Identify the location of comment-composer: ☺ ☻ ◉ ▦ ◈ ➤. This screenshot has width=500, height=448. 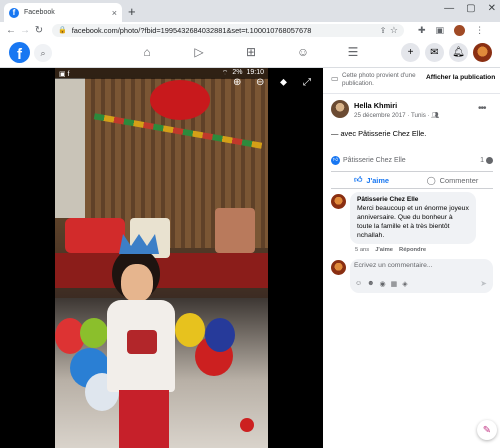
(421, 276).